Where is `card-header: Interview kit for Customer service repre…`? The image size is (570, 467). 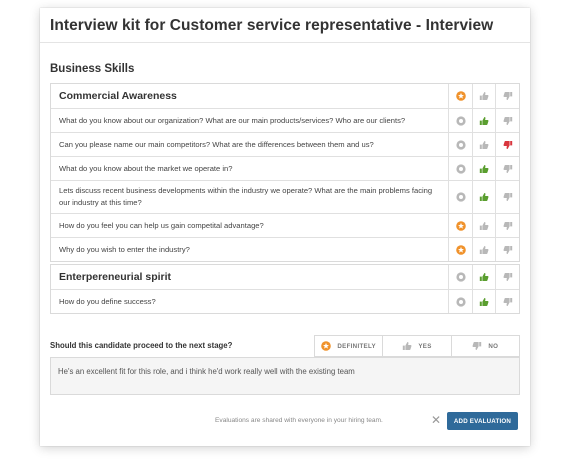
card-header: Interview kit for Customer service repre… is located at coordinates (285, 25).